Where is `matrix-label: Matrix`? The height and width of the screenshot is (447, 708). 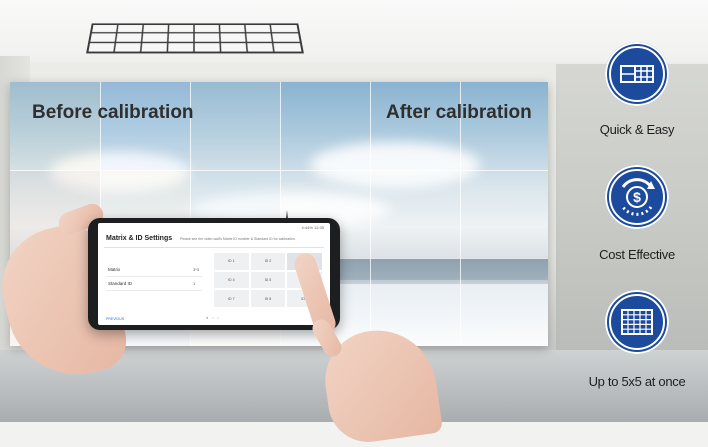 matrix-label: Matrix is located at coordinates (114, 269).